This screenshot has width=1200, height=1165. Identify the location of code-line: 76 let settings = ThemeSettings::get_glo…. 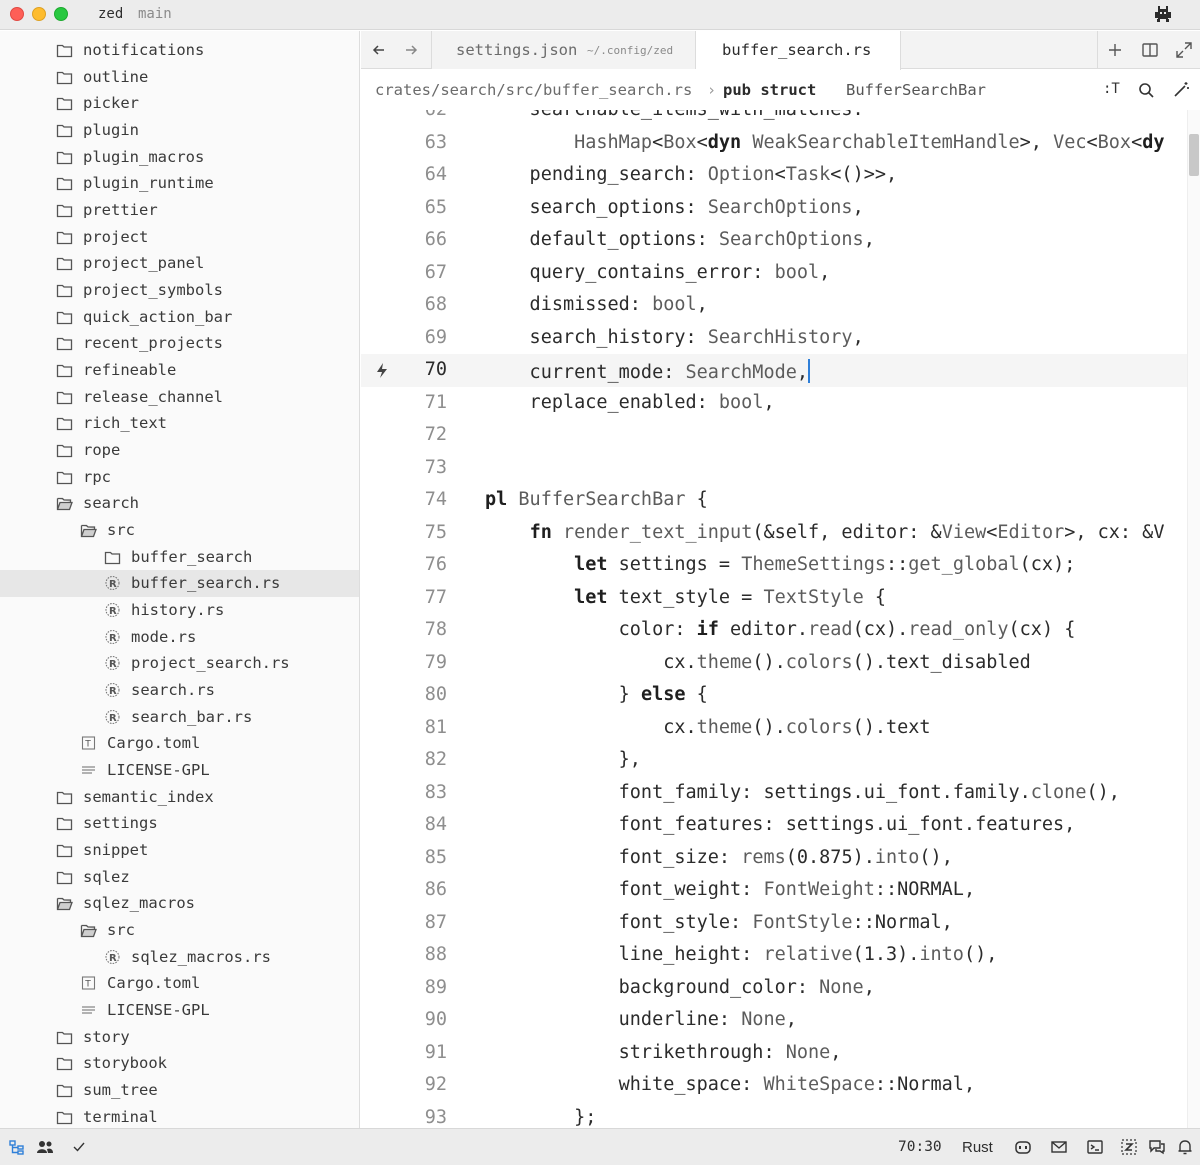
(774, 565).